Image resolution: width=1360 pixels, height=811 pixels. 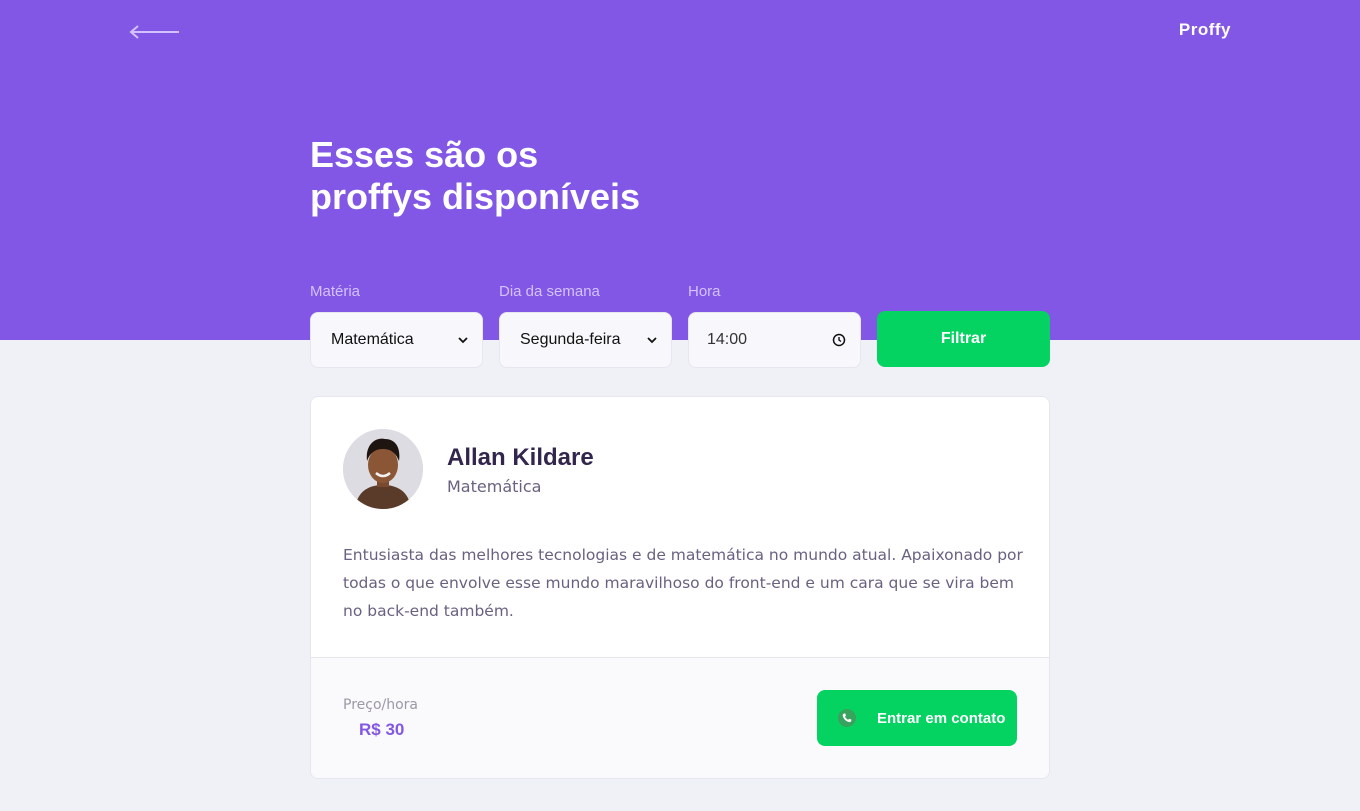 I want to click on subject-label: Matéria, so click(x=335, y=291).